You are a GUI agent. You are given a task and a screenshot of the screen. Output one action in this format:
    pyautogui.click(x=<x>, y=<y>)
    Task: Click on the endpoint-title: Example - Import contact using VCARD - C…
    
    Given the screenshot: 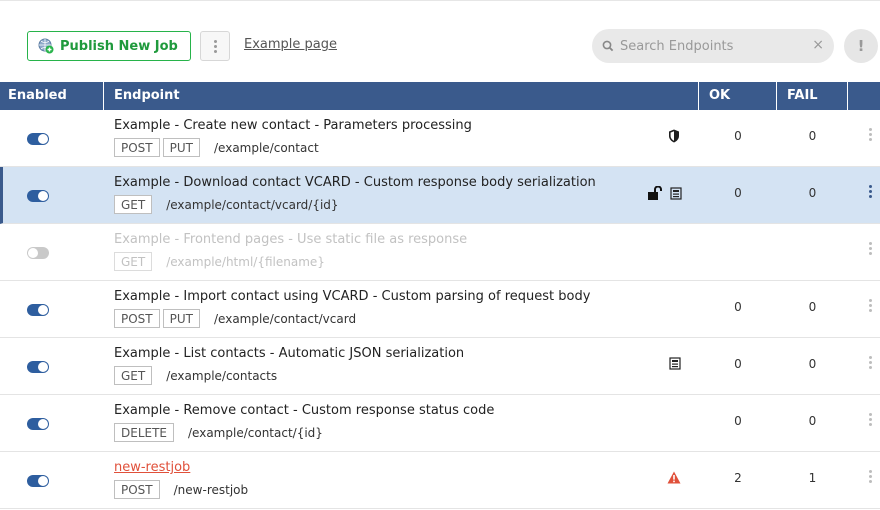 What is the action you would take?
    pyautogui.click(x=352, y=296)
    